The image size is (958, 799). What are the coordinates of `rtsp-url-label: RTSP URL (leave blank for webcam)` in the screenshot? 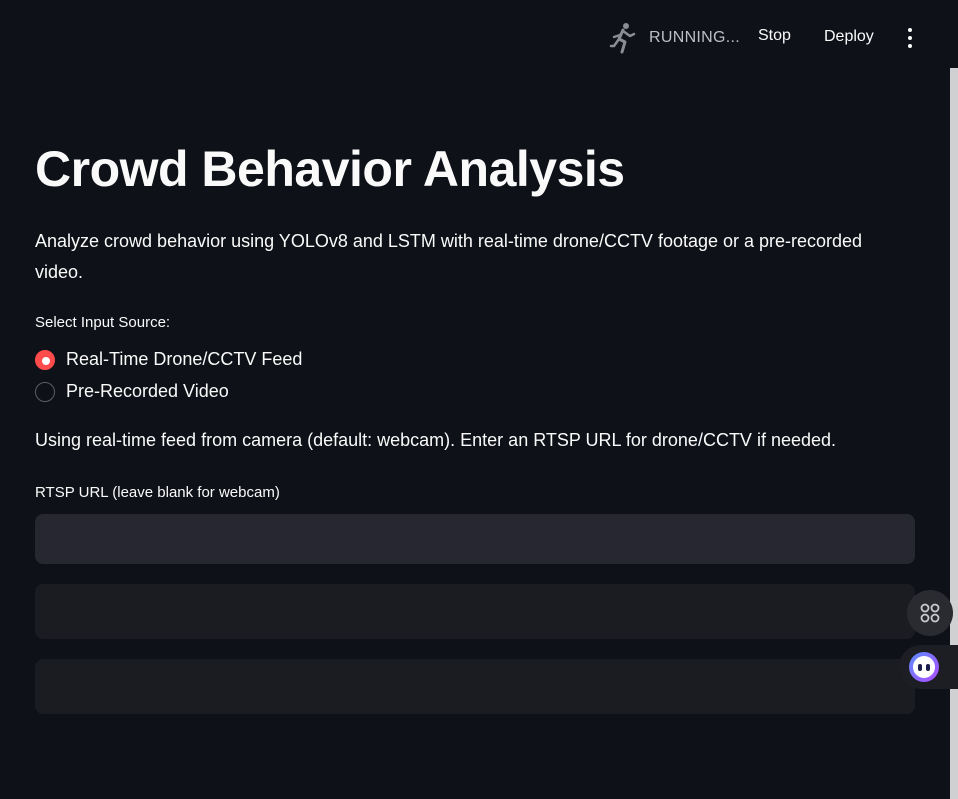 It's located at (157, 492).